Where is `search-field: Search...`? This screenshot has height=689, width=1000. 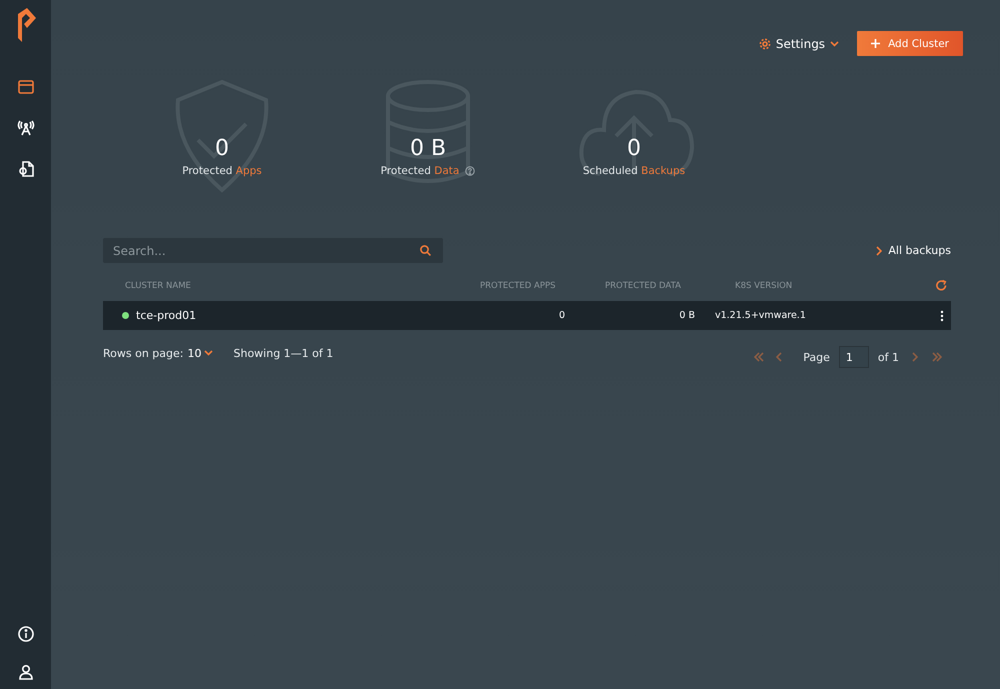
search-field: Search... is located at coordinates (273, 250).